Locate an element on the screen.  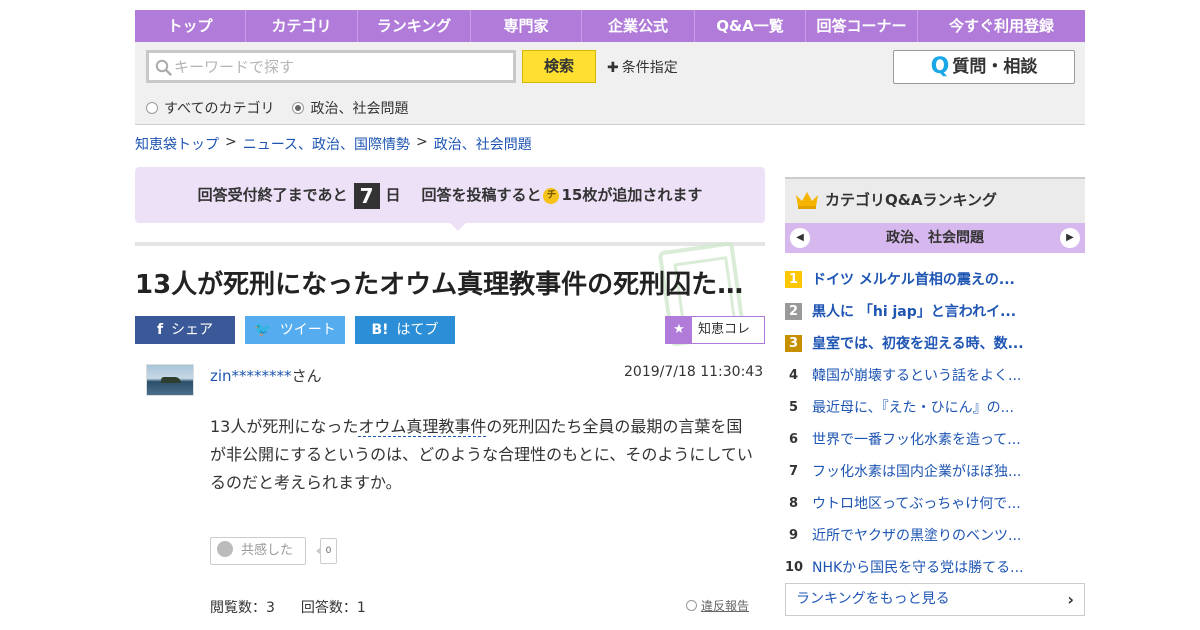
divider is located at coordinates (450, 244).